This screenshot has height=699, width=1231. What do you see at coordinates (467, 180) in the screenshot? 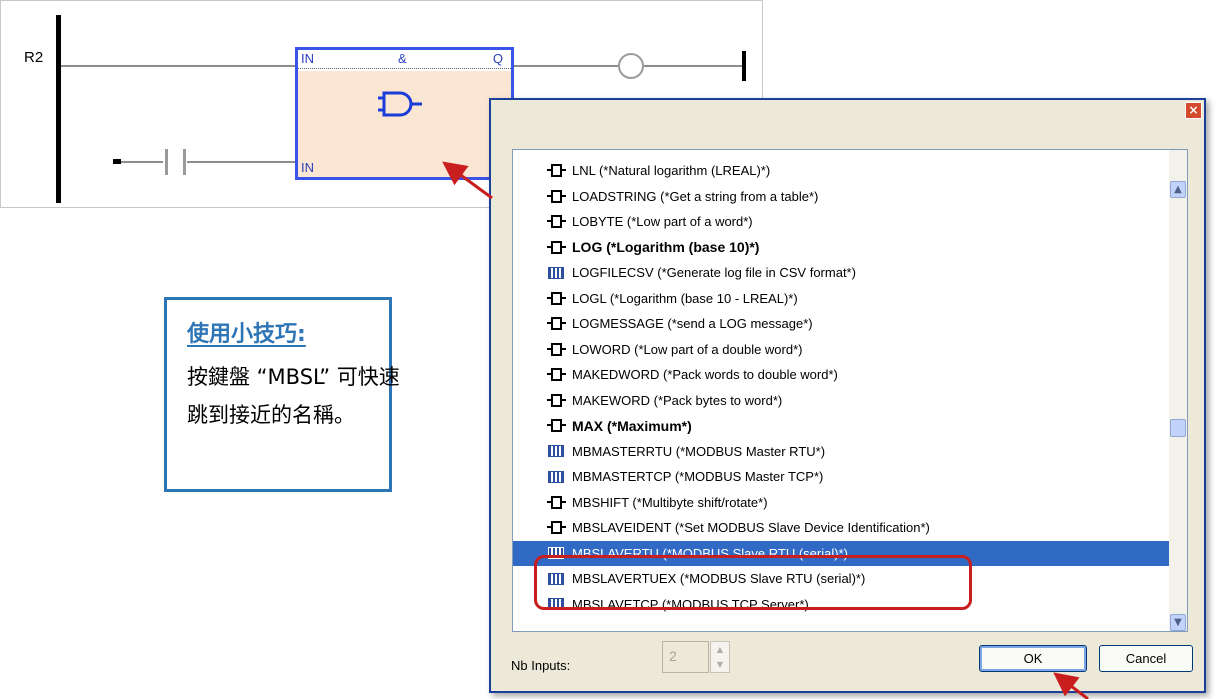
I see `arrow-to-gate-icon` at bounding box center [467, 180].